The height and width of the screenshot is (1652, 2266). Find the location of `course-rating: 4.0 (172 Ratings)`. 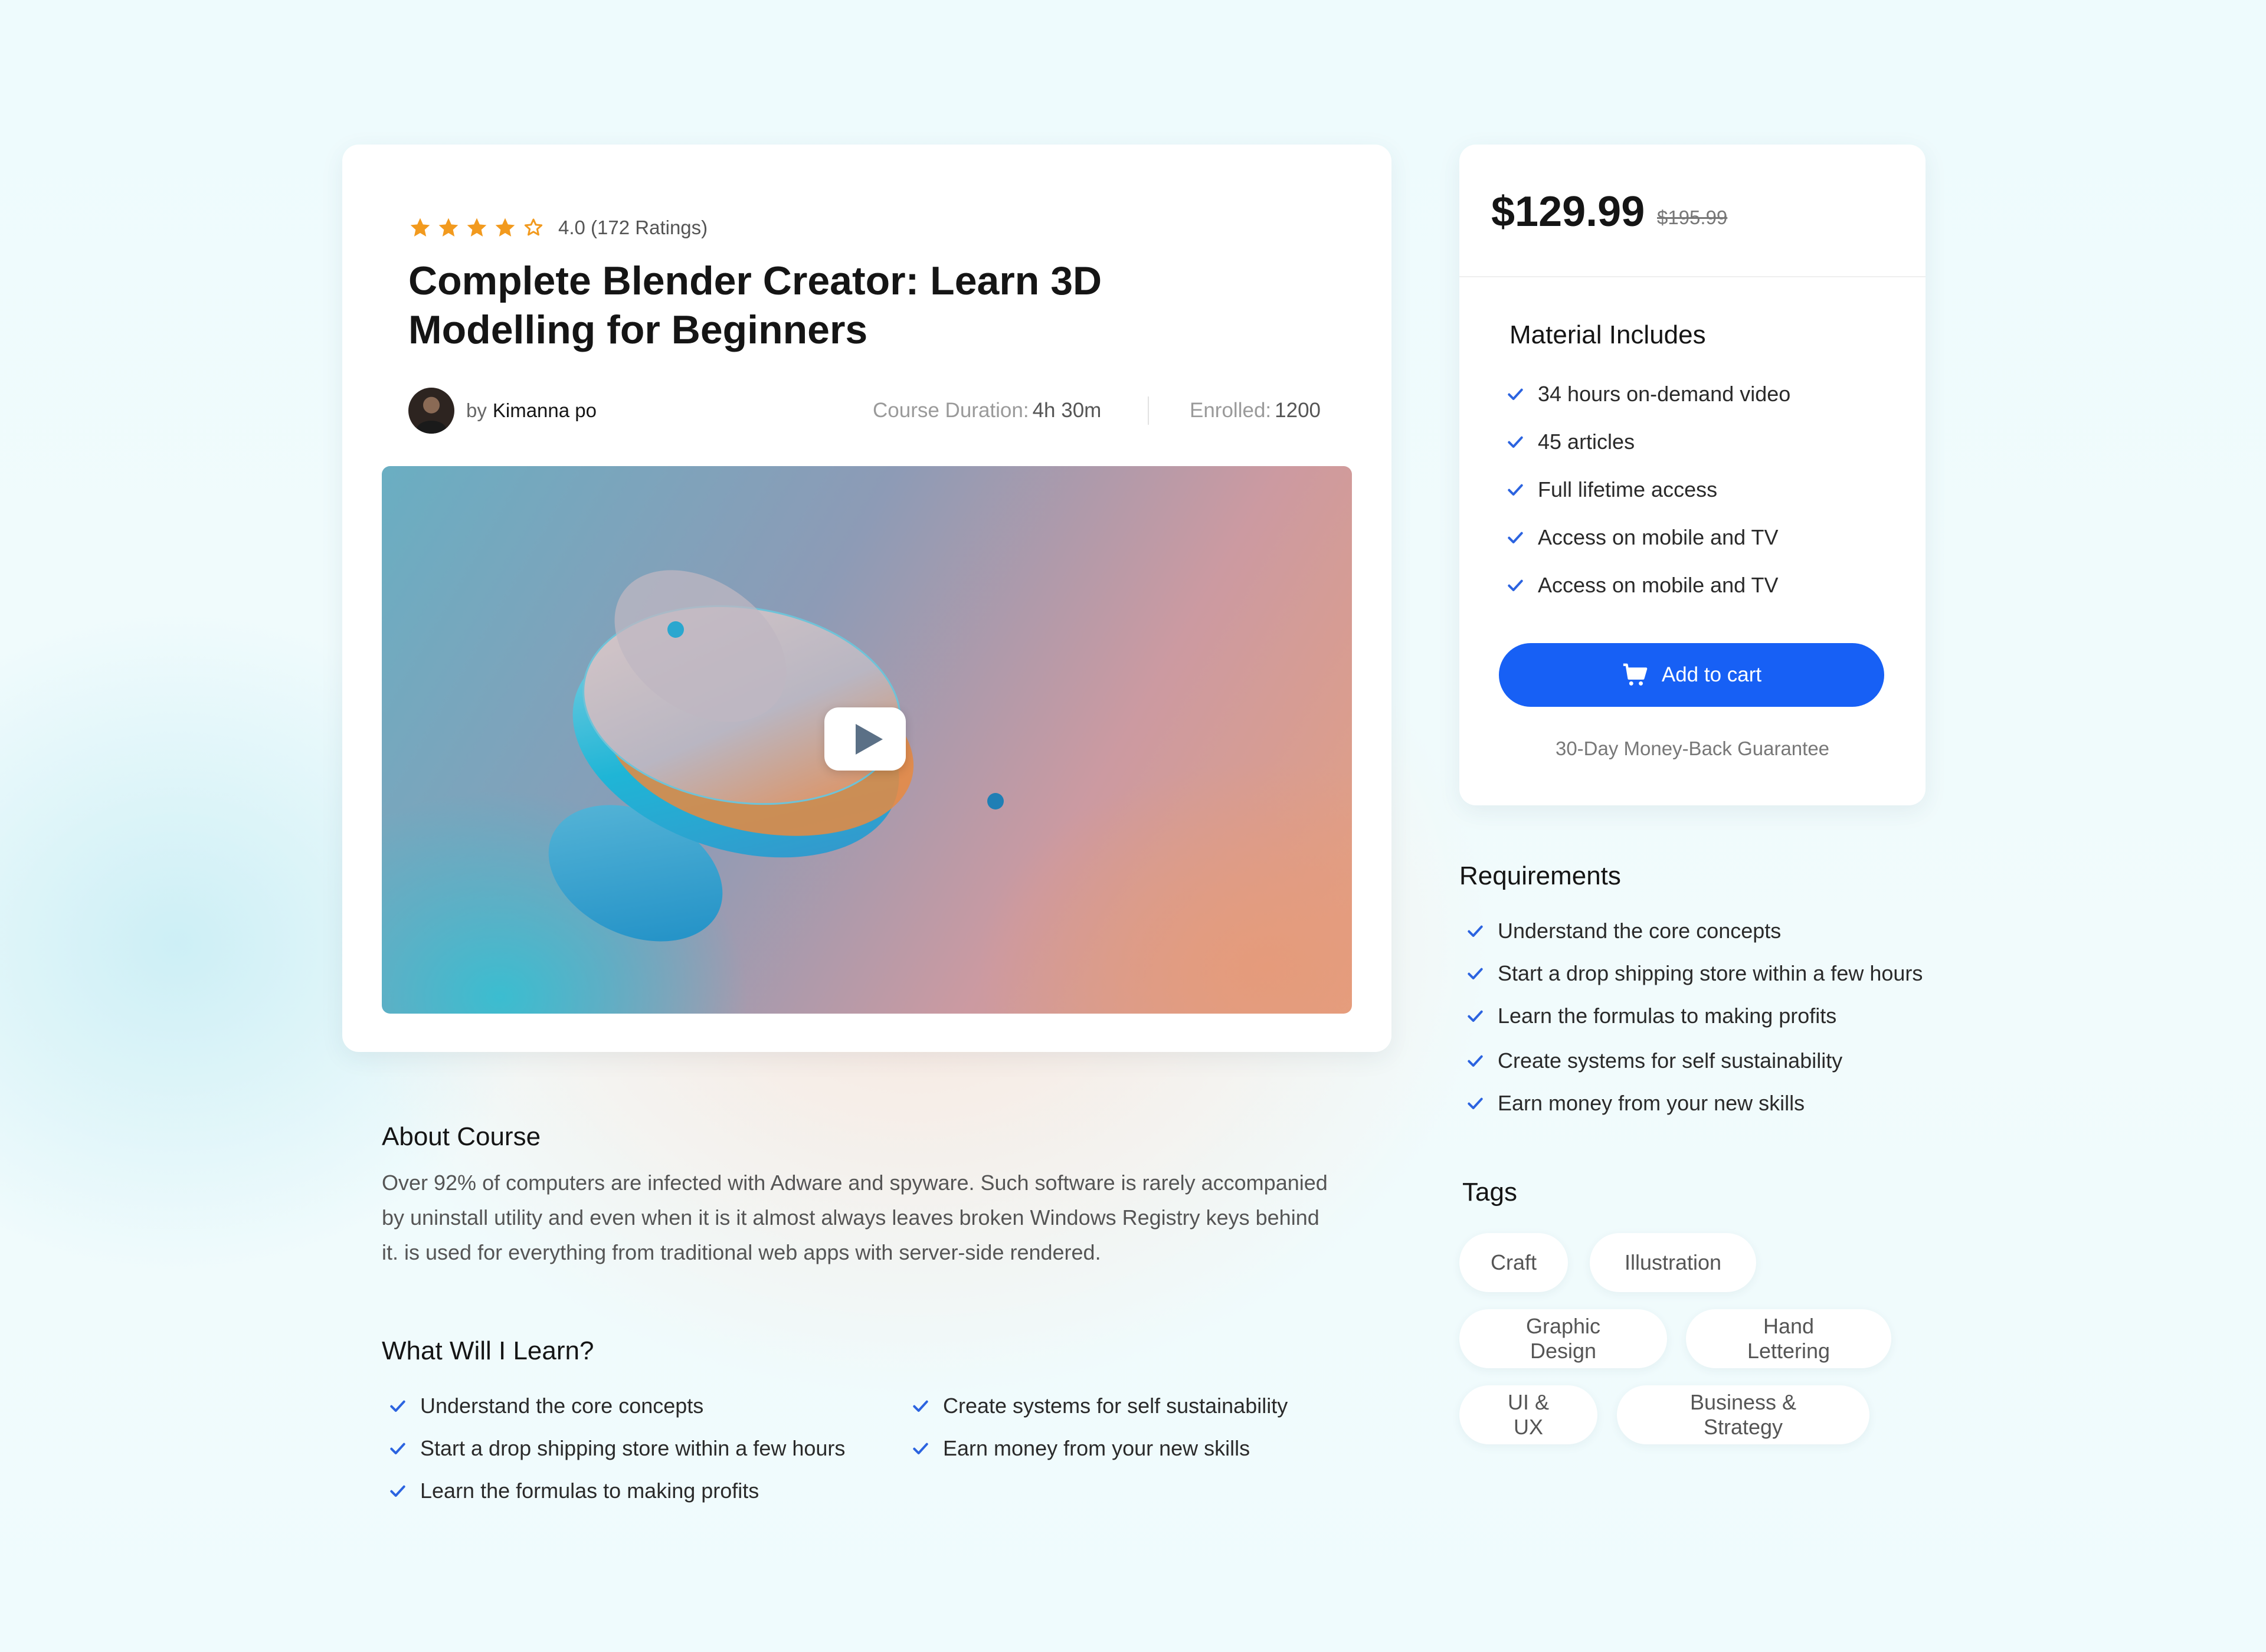

course-rating: 4.0 (172 Ratings) is located at coordinates (558, 228).